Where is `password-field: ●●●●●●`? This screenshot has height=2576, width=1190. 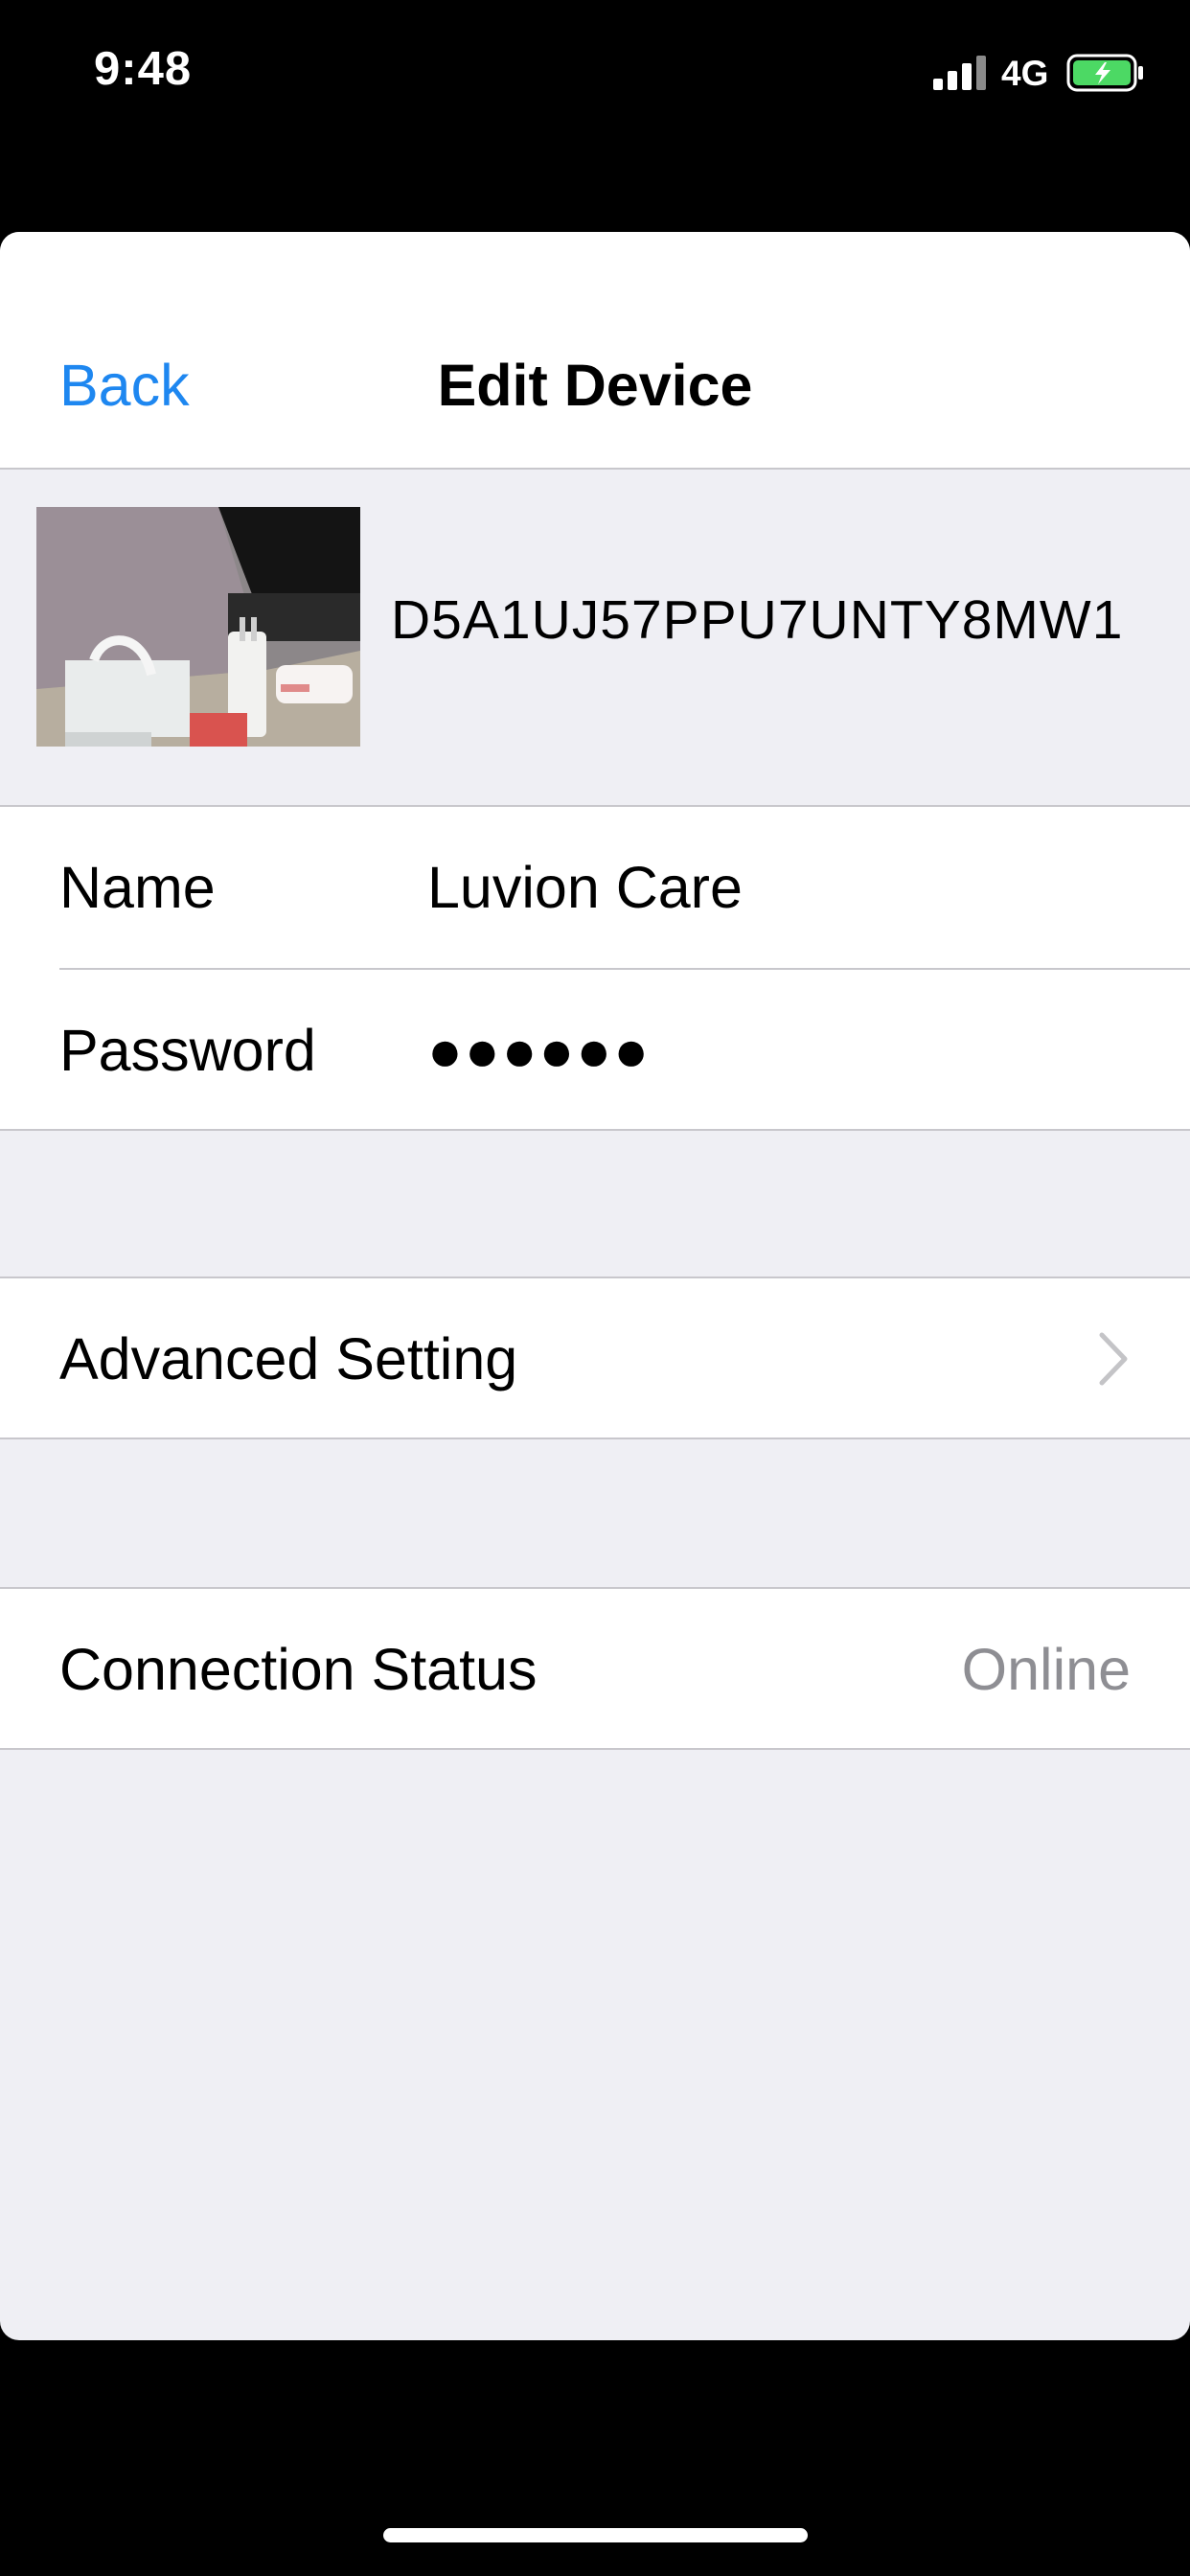
password-field: ●●●●●● is located at coordinates (539, 1050).